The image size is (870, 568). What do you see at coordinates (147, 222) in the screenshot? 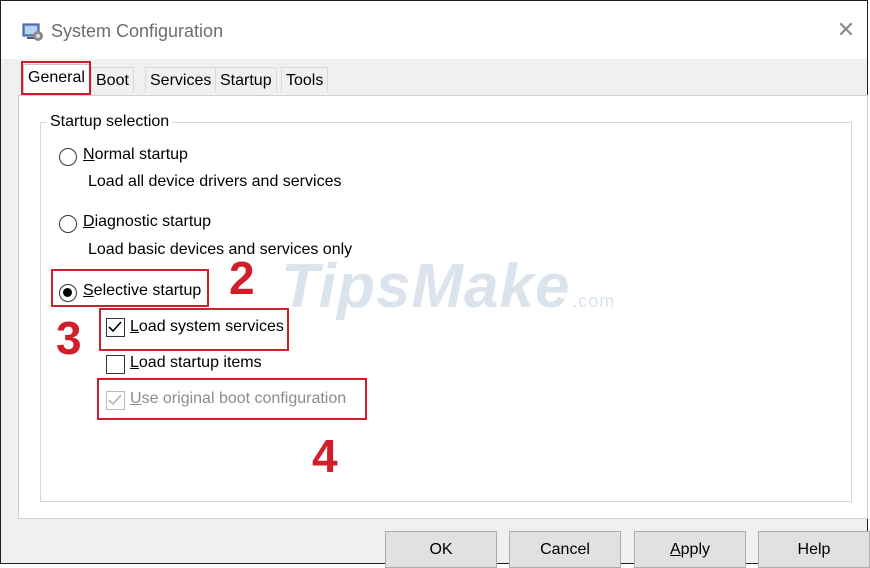
I see `diagnostic-startup-label: Diagnostic startup` at bounding box center [147, 222].